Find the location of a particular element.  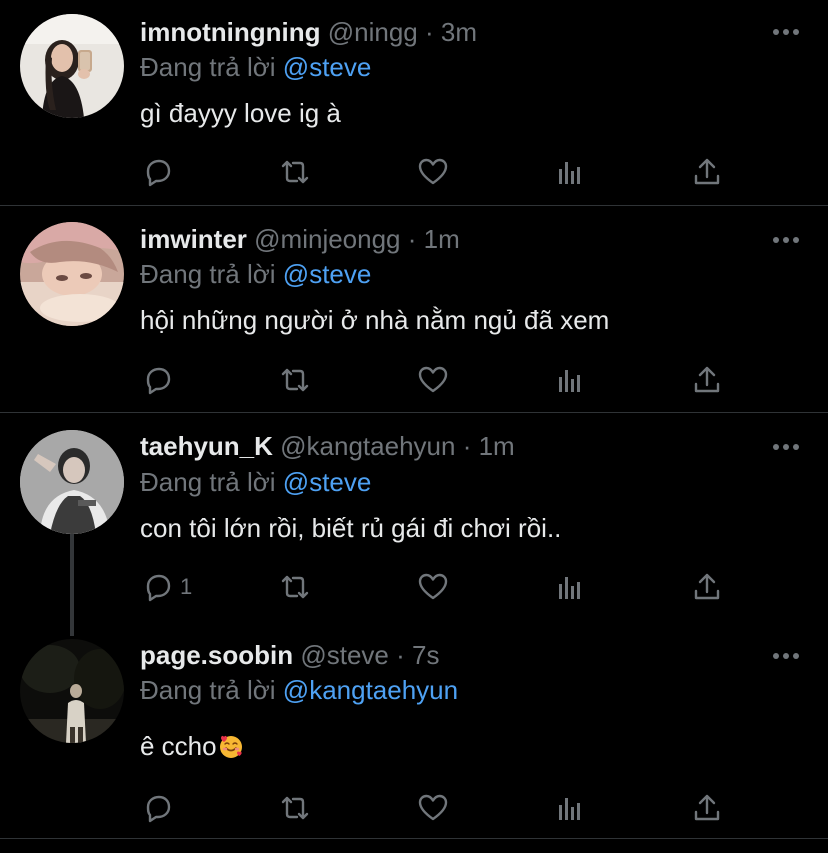

reply-button: 1 is located at coordinates (167, 587).